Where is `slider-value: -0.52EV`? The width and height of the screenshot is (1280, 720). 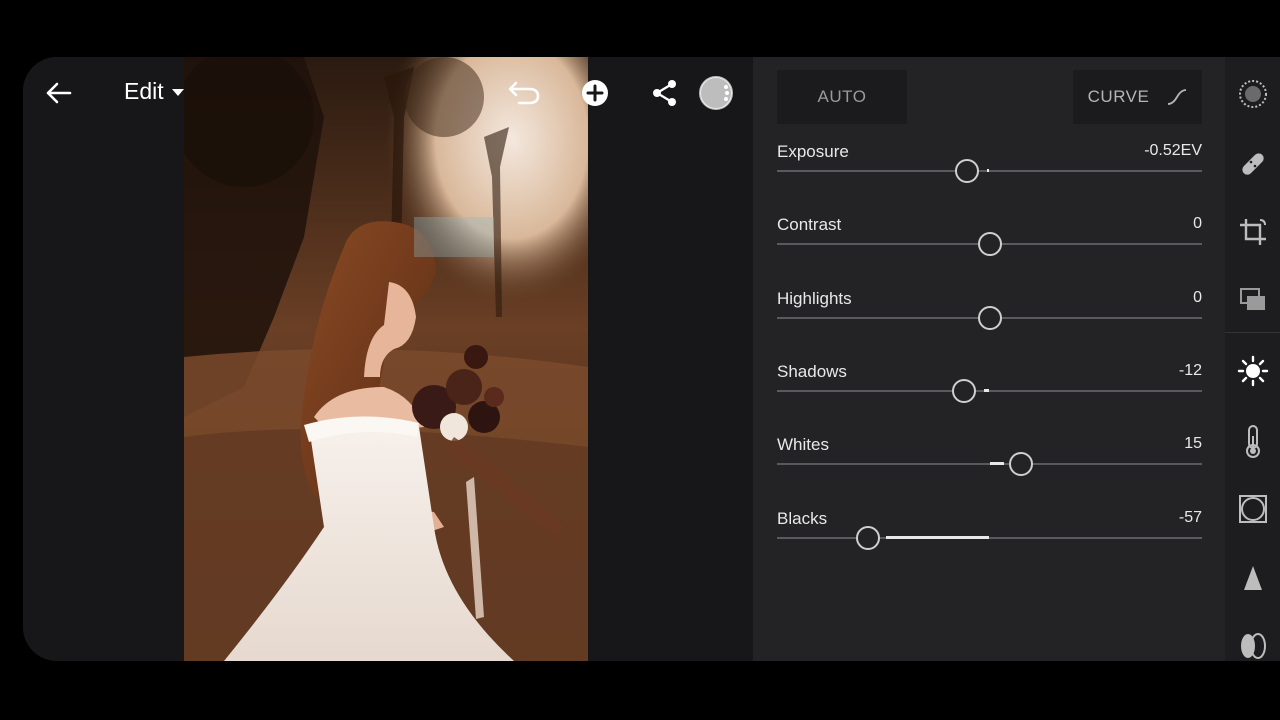
slider-value: -0.52EV is located at coordinates (1173, 150).